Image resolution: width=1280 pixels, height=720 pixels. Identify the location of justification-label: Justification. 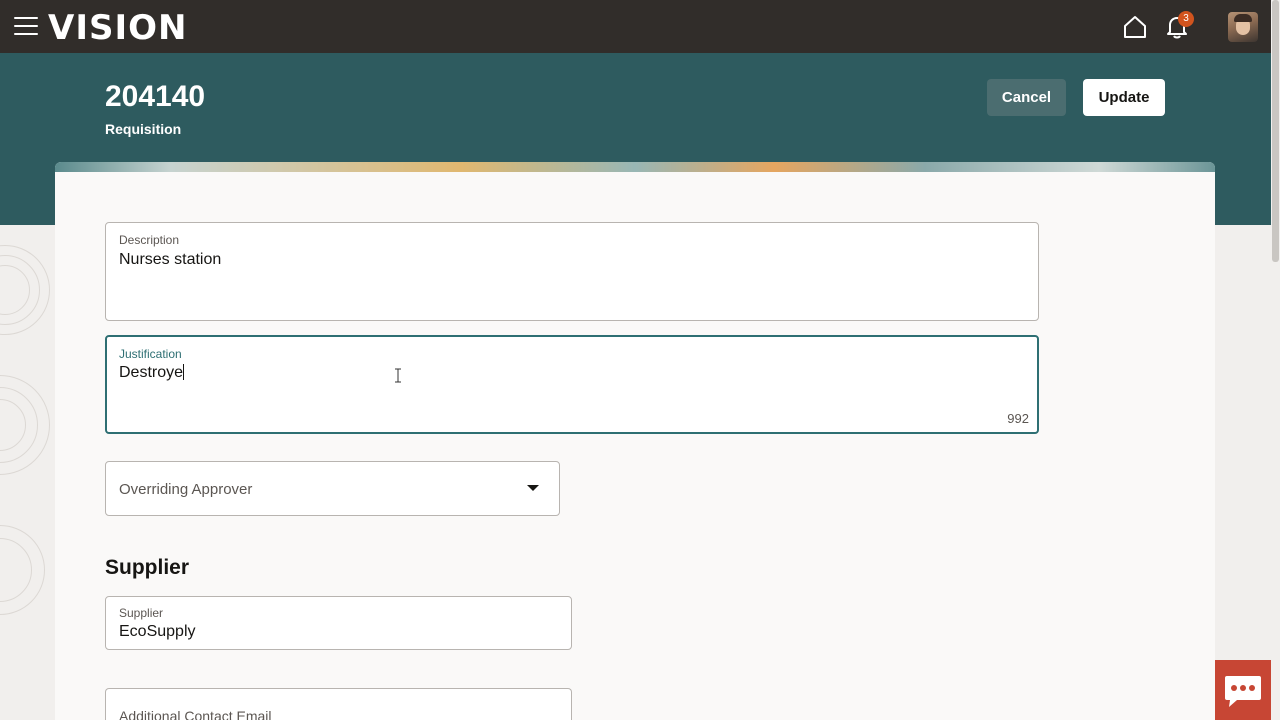
(150, 354).